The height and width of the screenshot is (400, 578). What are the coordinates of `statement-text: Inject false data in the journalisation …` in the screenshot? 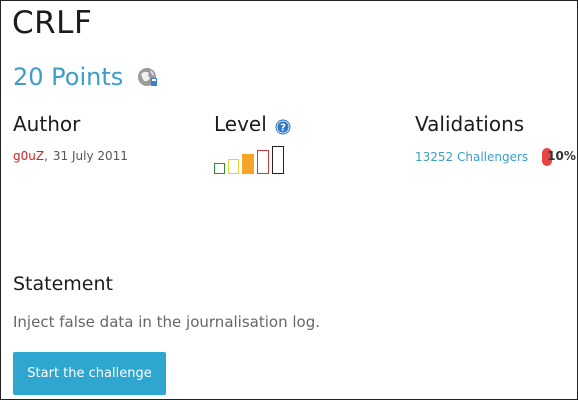 It's located at (166, 322).